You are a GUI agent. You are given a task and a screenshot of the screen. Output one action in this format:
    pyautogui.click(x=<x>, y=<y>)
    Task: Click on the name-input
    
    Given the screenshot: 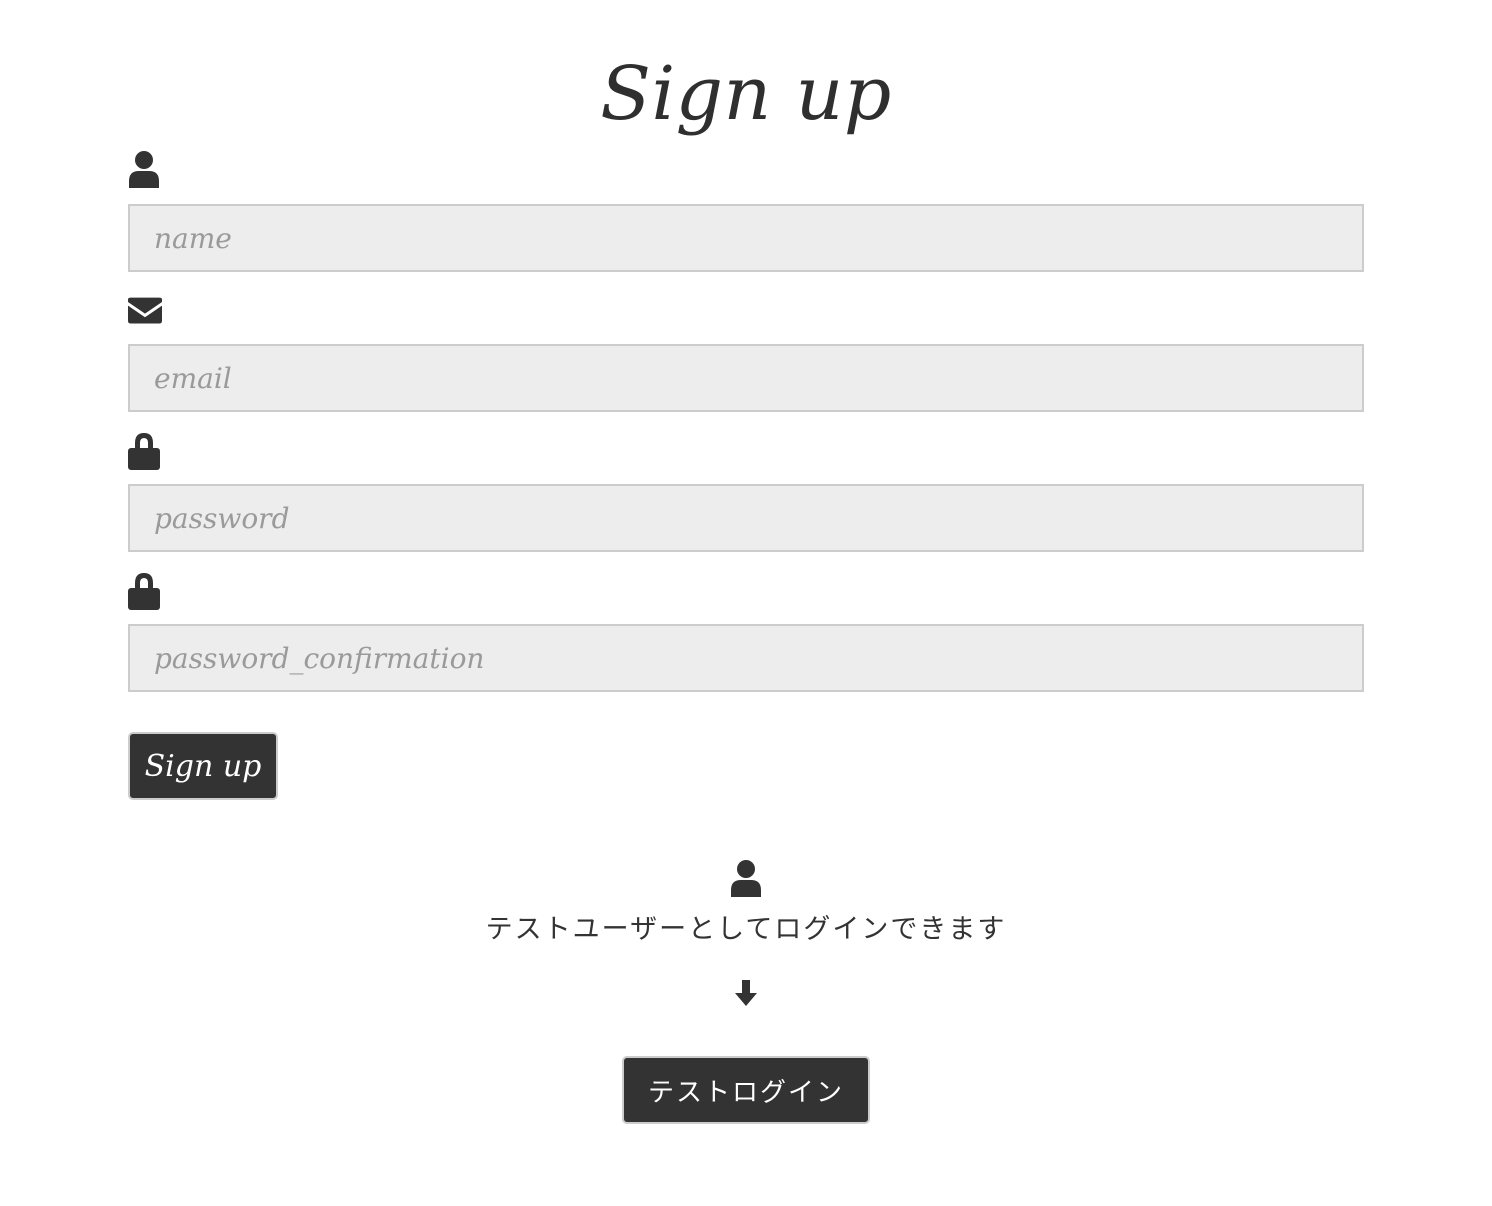 What is the action you would take?
    pyautogui.click(x=746, y=238)
    